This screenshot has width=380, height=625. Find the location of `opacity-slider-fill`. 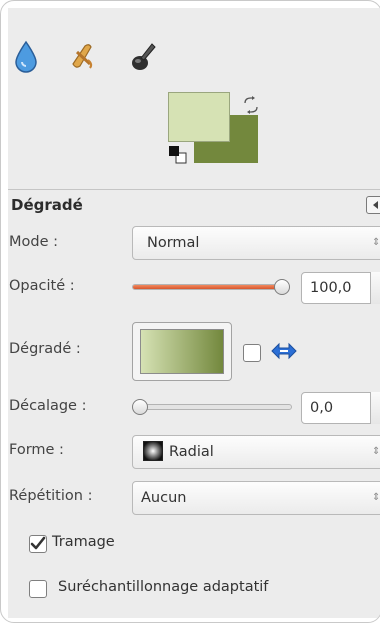

opacity-slider-fill is located at coordinates (208, 287).